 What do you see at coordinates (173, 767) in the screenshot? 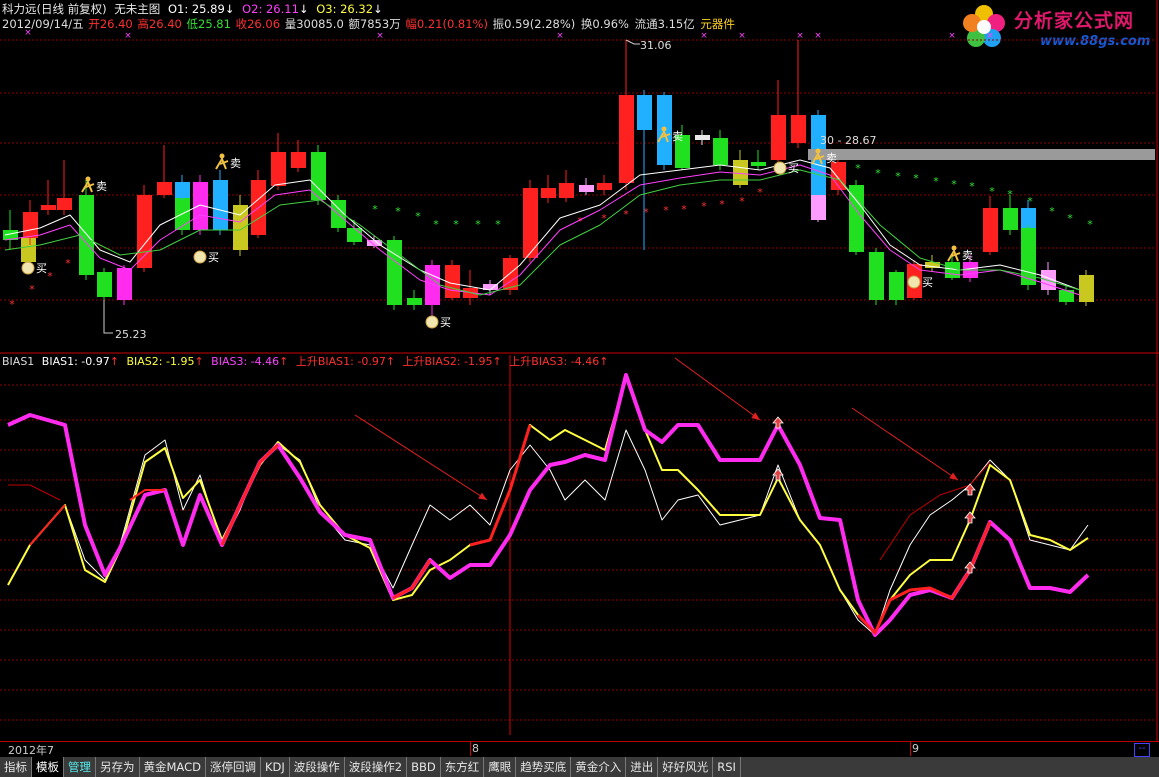
I see `tab-4: 黄金MACD` at bounding box center [173, 767].